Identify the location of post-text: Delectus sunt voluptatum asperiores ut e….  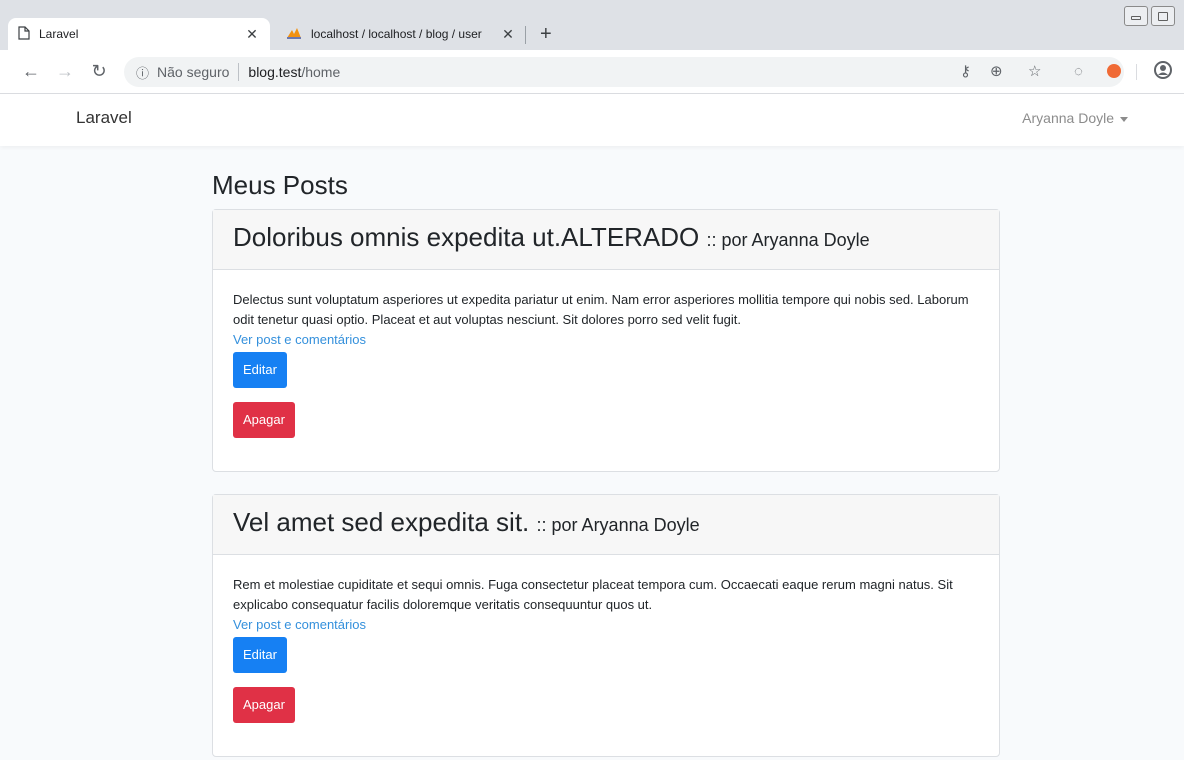
(601, 309).